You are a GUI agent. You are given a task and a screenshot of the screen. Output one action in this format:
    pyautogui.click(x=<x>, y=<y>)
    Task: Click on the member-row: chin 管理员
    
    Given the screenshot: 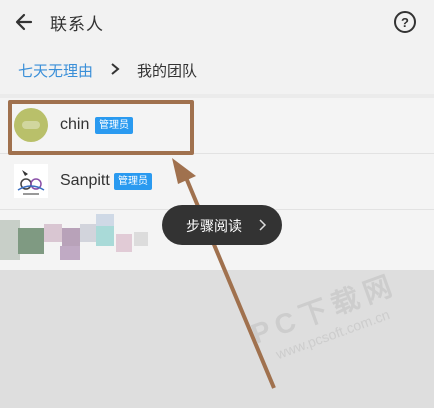 What is the action you would take?
    pyautogui.click(x=217, y=126)
    